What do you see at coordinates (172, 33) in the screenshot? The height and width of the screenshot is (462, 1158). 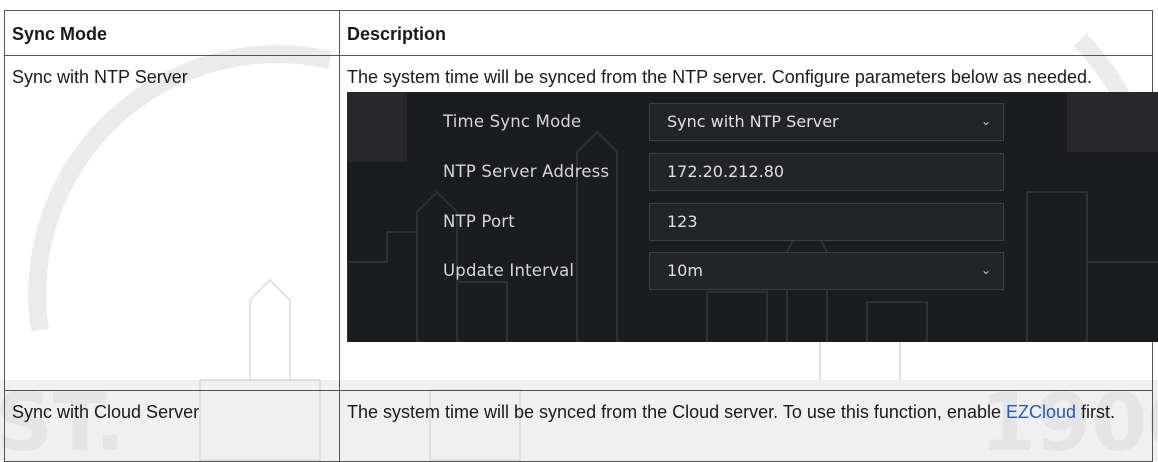 I see `header-sync-mode: Sync Mode` at bounding box center [172, 33].